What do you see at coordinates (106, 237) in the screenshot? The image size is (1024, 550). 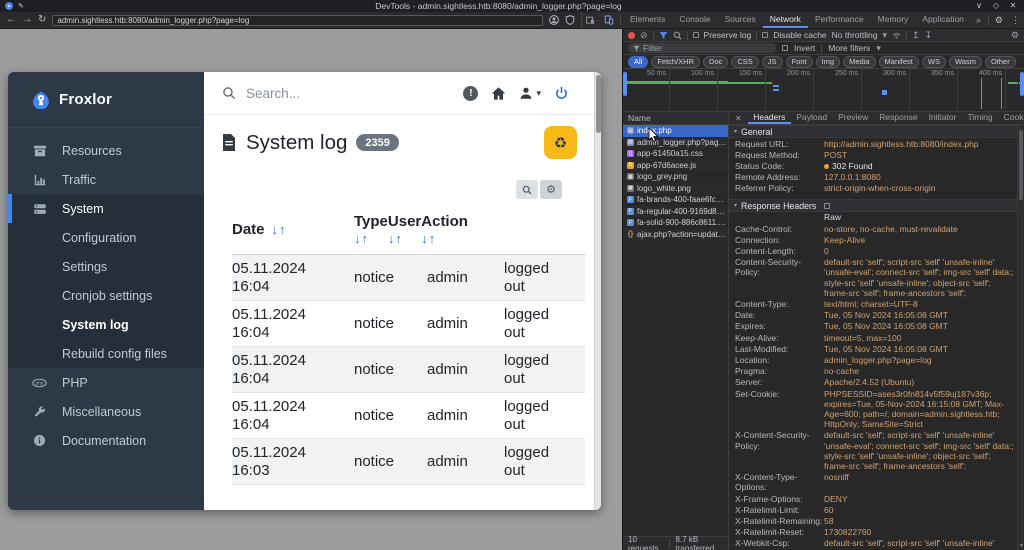 I see `sidebar-item-configuration: Configuration` at bounding box center [106, 237].